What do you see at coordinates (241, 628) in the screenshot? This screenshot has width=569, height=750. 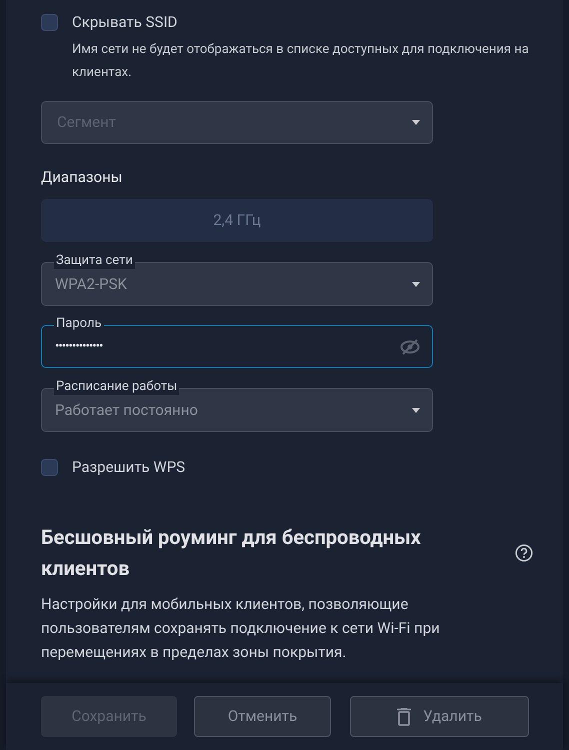 I see `section-description: Настройки для мобильных клиентов, позволяющие пользователям сохранять подключение к сети Wi-Fi при перемещениях в пределах зоны покрытия.` at bounding box center [241, 628].